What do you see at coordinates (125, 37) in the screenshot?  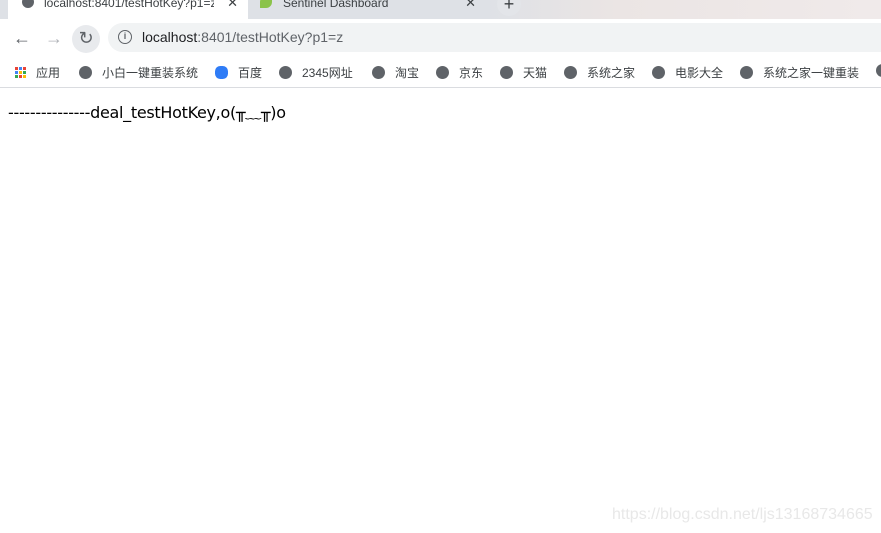 I see `info-icon: i` at bounding box center [125, 37].